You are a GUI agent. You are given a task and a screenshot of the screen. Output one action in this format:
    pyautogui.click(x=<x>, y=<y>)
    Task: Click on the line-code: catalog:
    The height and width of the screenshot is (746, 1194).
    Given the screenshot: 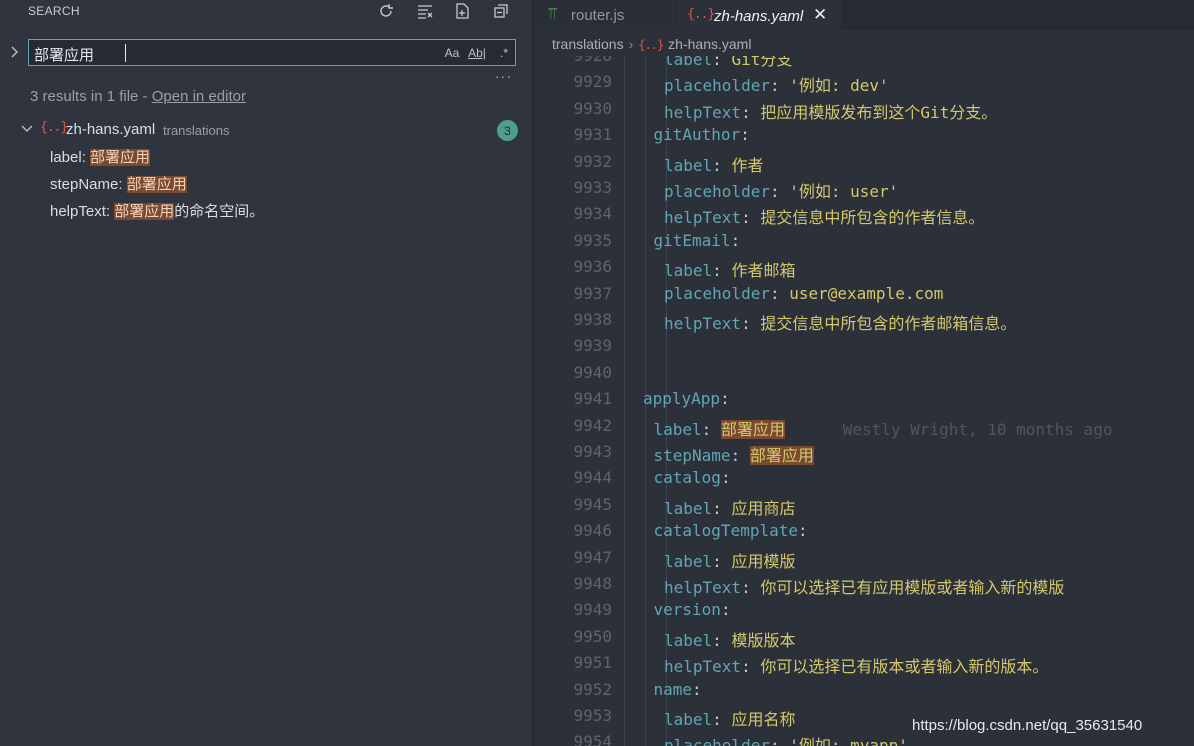 What is the action you would take?
    pyautogui.click(x=692, y=477)
    